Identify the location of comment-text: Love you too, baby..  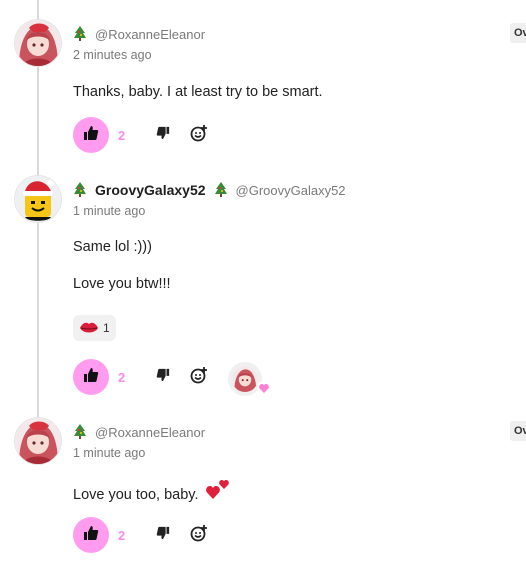
(136, 494).